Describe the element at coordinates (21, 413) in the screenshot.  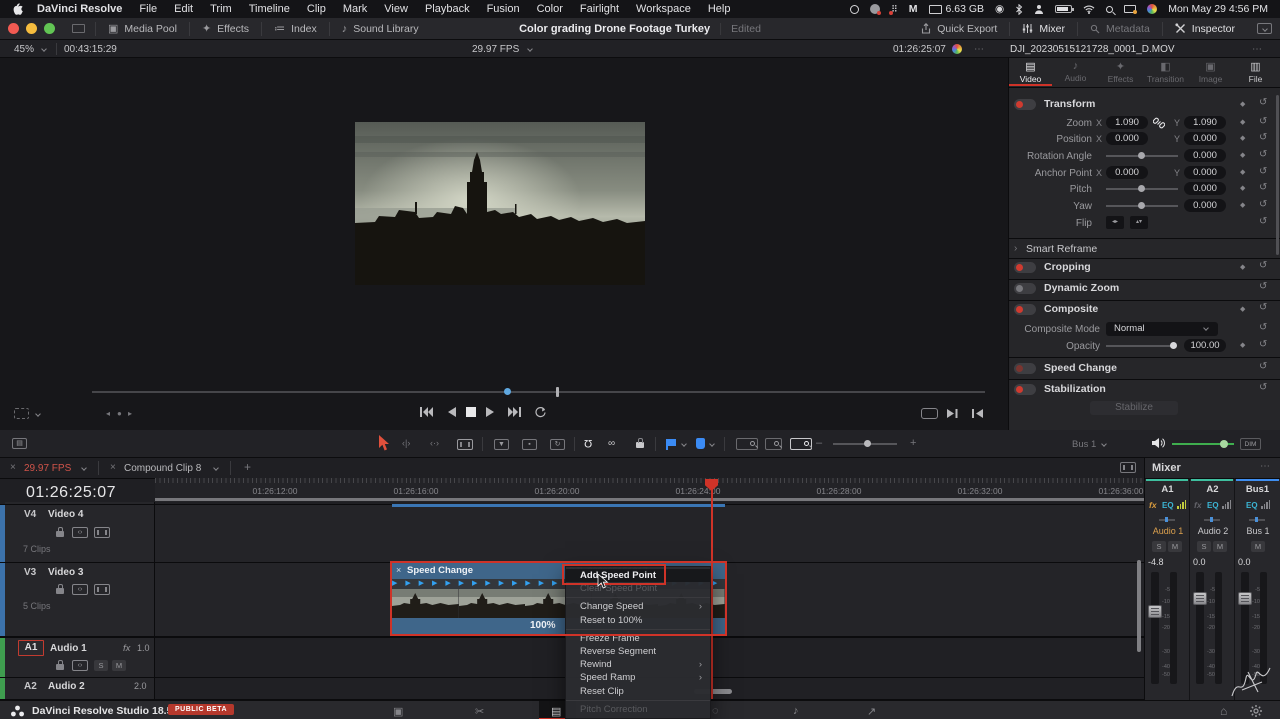
I see `viewer-overlay-icon` at that location.